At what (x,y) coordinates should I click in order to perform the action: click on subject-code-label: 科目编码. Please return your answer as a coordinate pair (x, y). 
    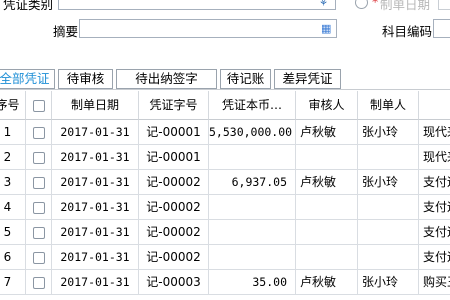
    Looking at the image, I should click on (407, 31).